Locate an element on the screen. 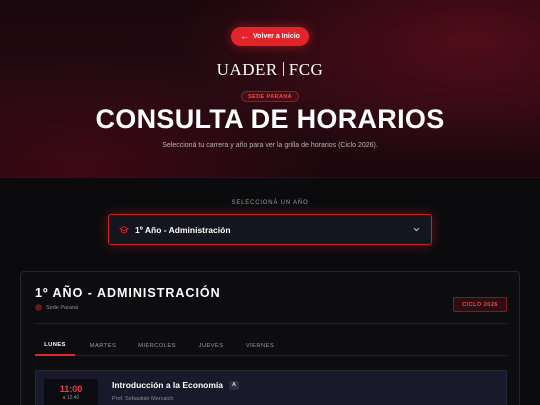 The image size is (540, 405). class-name-label: Introducción a la Economía is located at coordinates (167, 385).